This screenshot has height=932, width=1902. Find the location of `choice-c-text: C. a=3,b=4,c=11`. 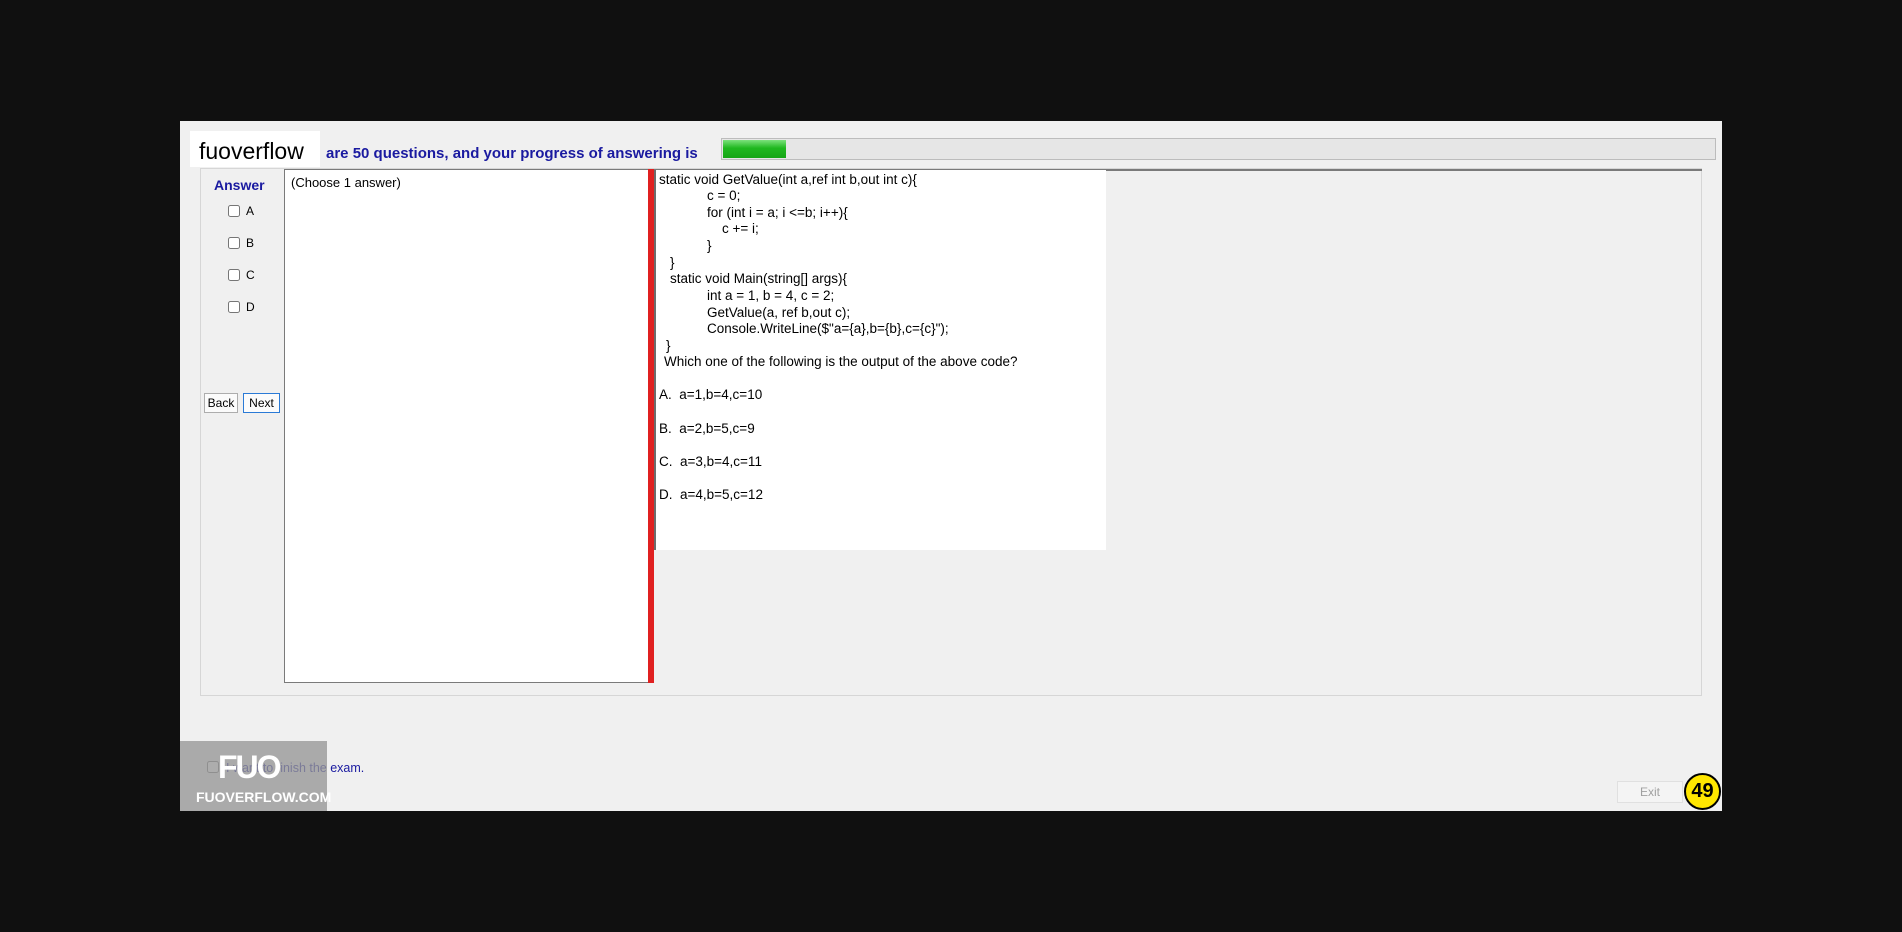

choice-c-text: C. a=3,b=4,c=11 is located at coordinates (710, 461).